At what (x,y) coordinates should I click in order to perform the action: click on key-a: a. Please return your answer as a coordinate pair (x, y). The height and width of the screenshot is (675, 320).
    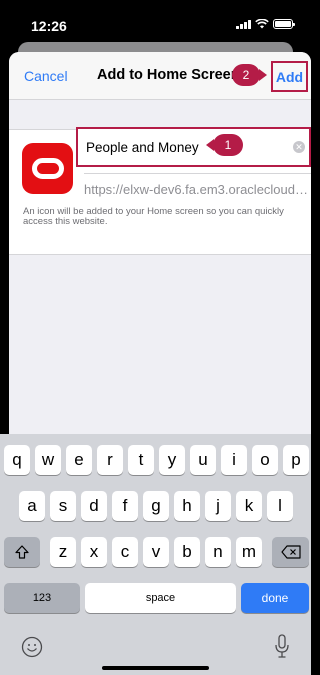
    Looking at the image, I should click on (32, 506).